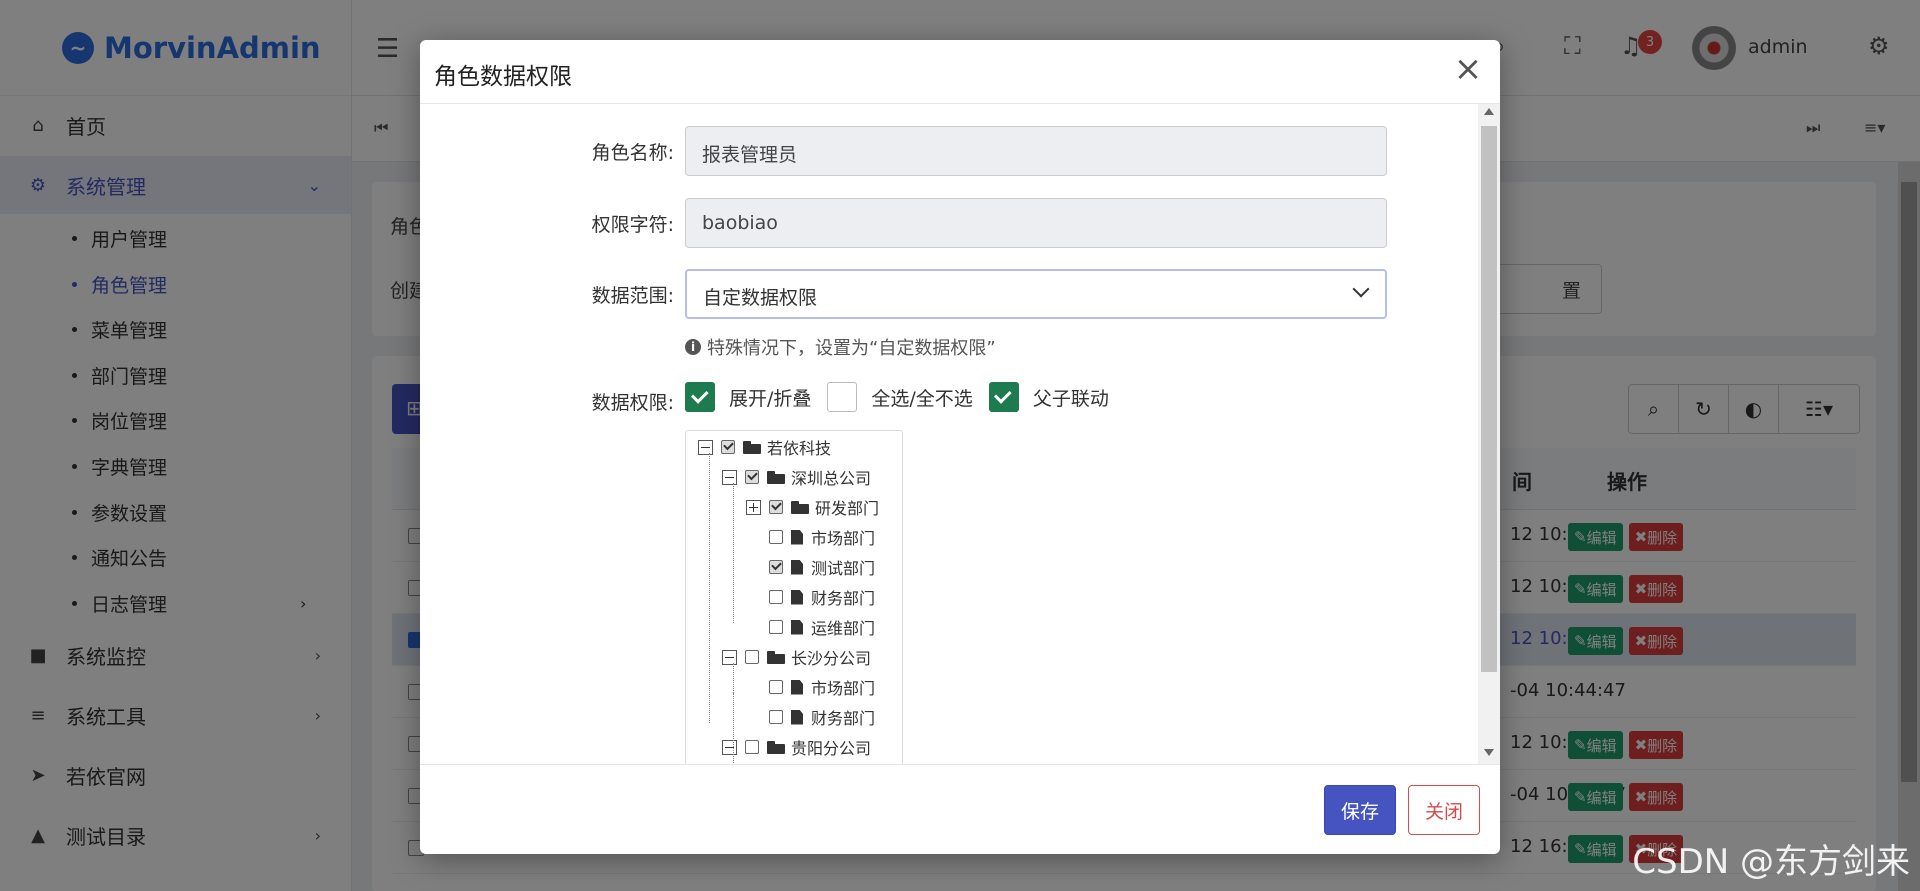 The height and width of the screenshot is (891, 1920). What do you see at coordinates (632, 225) in the screenshot?
I see `role-key-label: 权限字符:` at bounding box center [632, 225].